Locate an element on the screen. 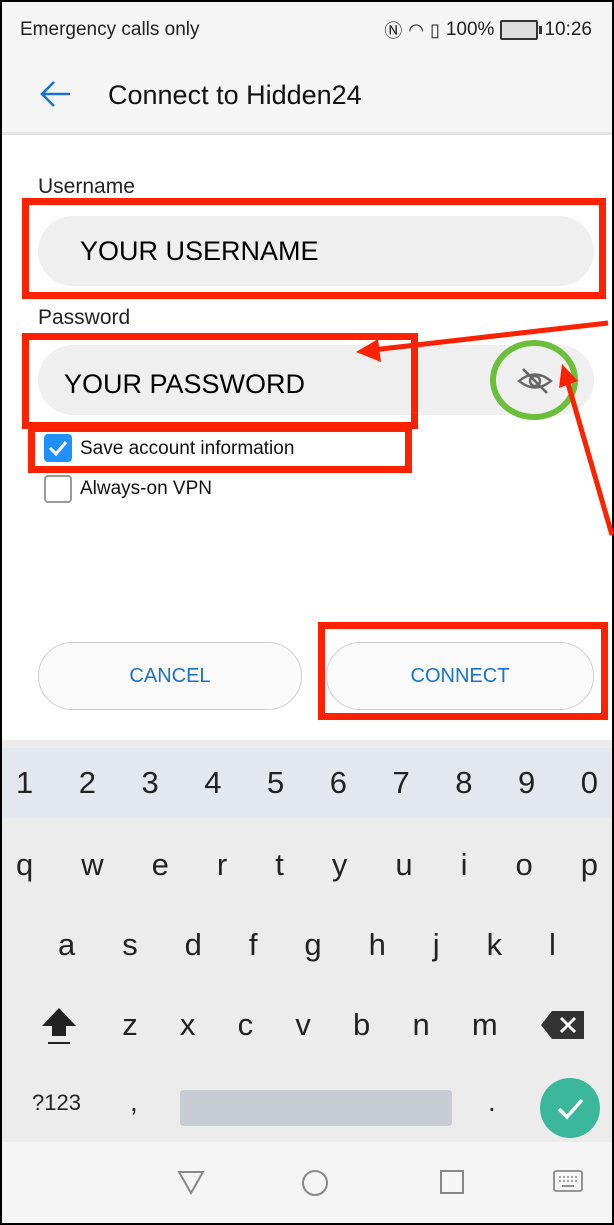 The image size is (614, 1225). key-0: 0 is located at coordinates (589, 783).